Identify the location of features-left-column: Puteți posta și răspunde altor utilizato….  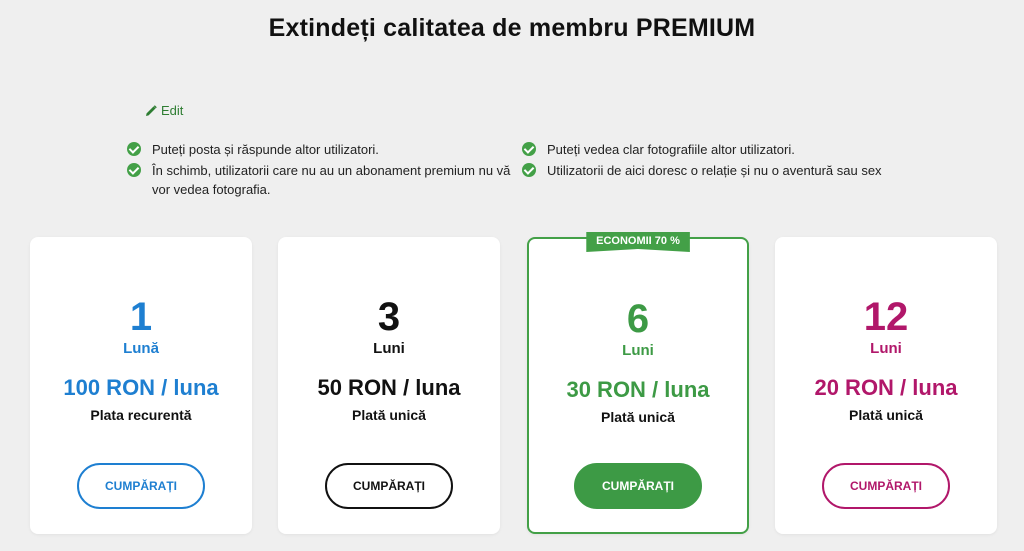
(324, 170).